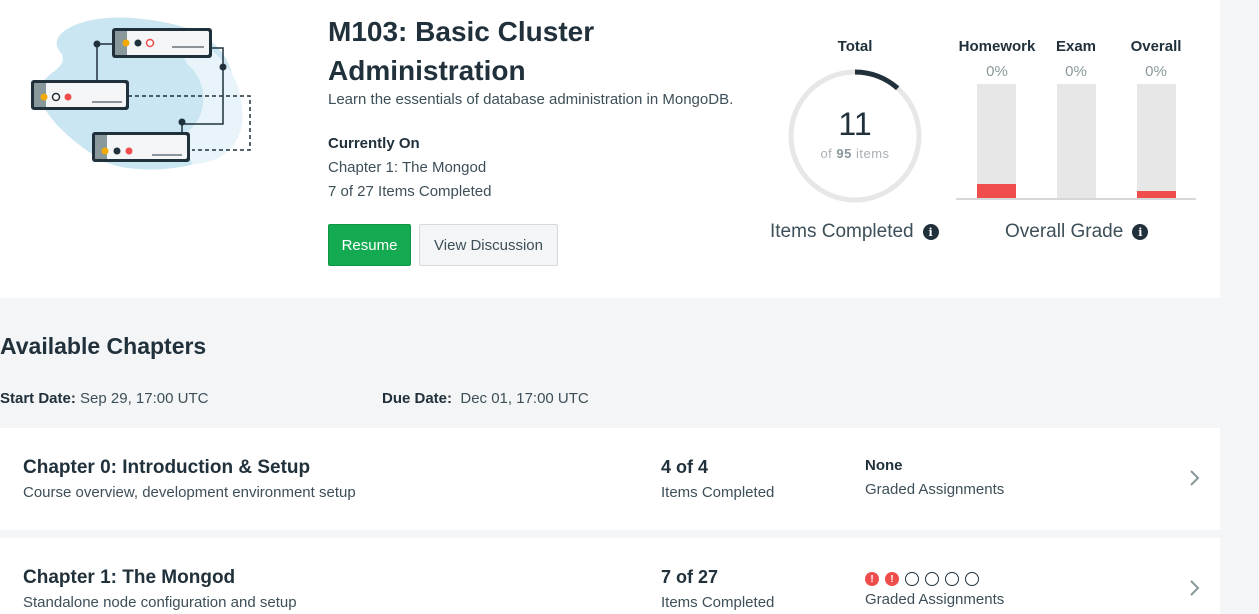 The width and height of the screenshot is (1259, 614). Describe the element at coordinates (997, 59) in the screenshot. I see `grade-column-homework: Homework 0%` at that location.